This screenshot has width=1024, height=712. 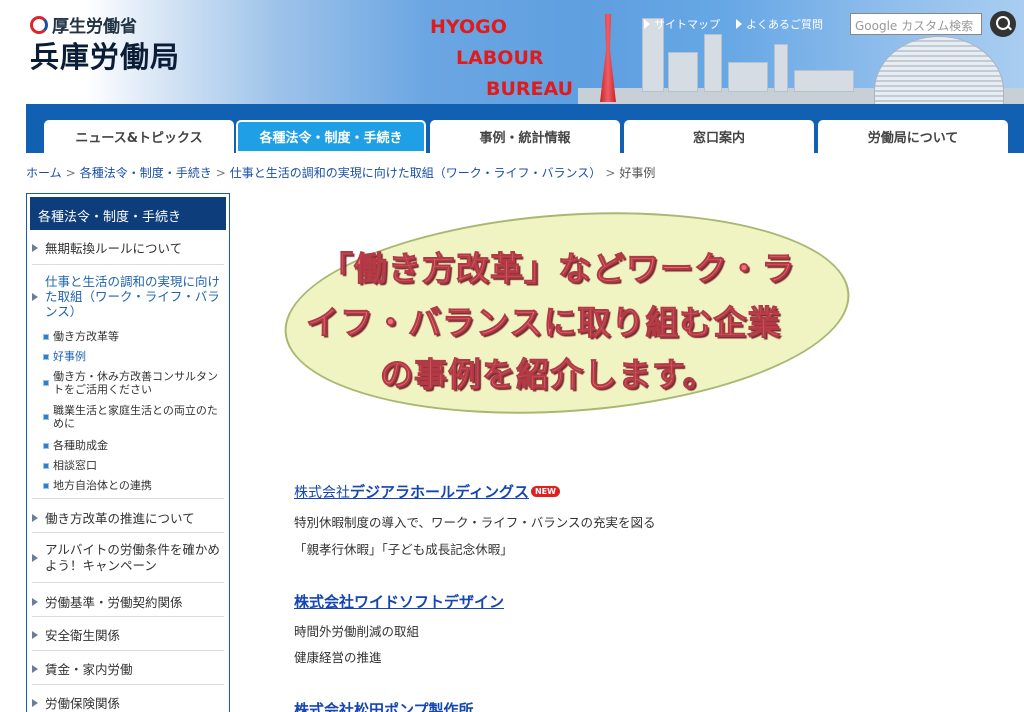 What do you see at coordinates (39, 24) in the screenshot?
I see `ministry-mark-icon` at bounding box center [39, 24].